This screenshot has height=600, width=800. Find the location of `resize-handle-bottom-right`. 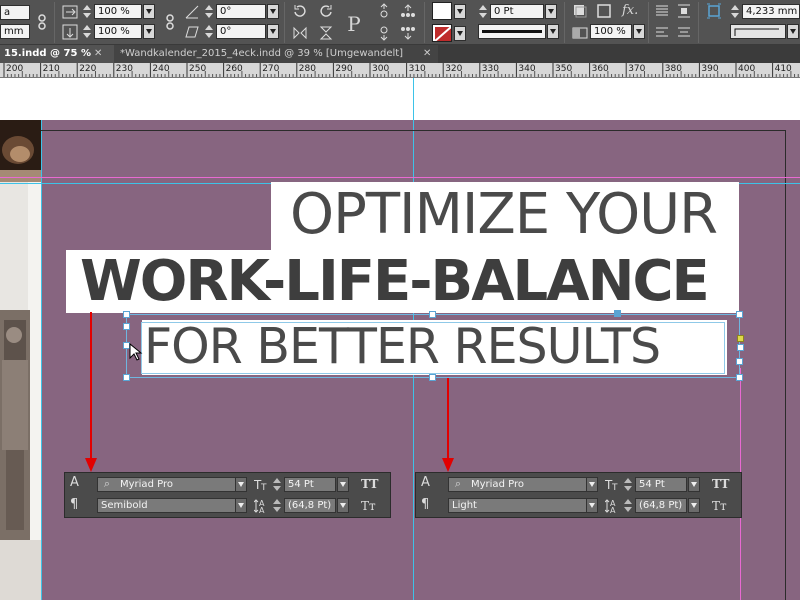

resize-handle-bottom-right is located at coordinates (739, 377).